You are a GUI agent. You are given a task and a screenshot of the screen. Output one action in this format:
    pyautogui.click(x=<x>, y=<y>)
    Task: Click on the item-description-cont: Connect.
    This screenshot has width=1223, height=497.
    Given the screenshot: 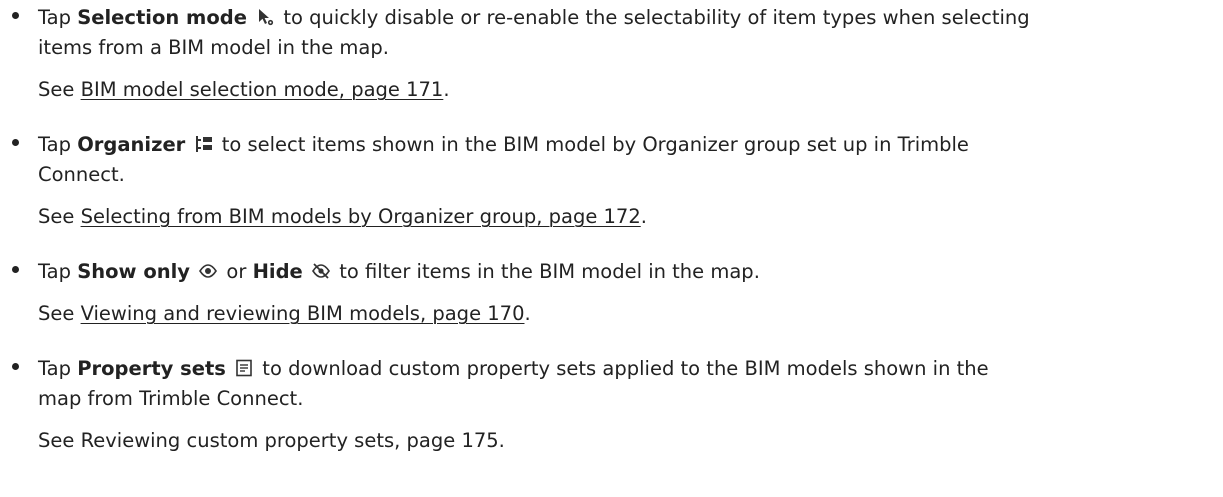 What is the action you would take?
    pyautogui.click(x=81, y=174)
    